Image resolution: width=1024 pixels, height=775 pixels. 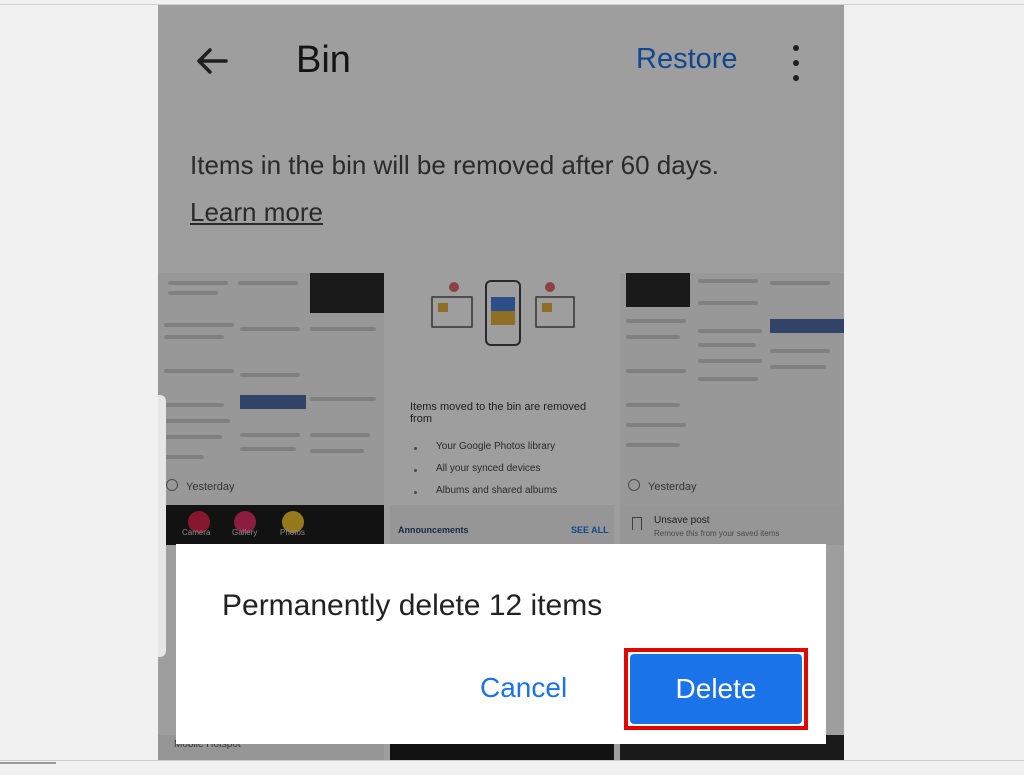 I want to click on edge-handle, so click(x=162, y=526).